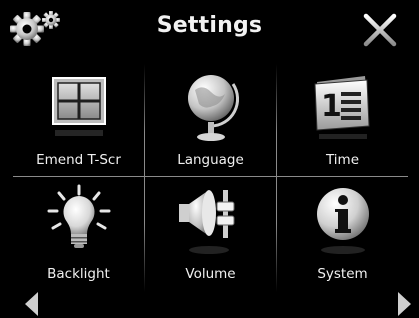 The height and width of the screenshot is (318, 419). I want to click on tile-label: Backlight, so click(78, 274).